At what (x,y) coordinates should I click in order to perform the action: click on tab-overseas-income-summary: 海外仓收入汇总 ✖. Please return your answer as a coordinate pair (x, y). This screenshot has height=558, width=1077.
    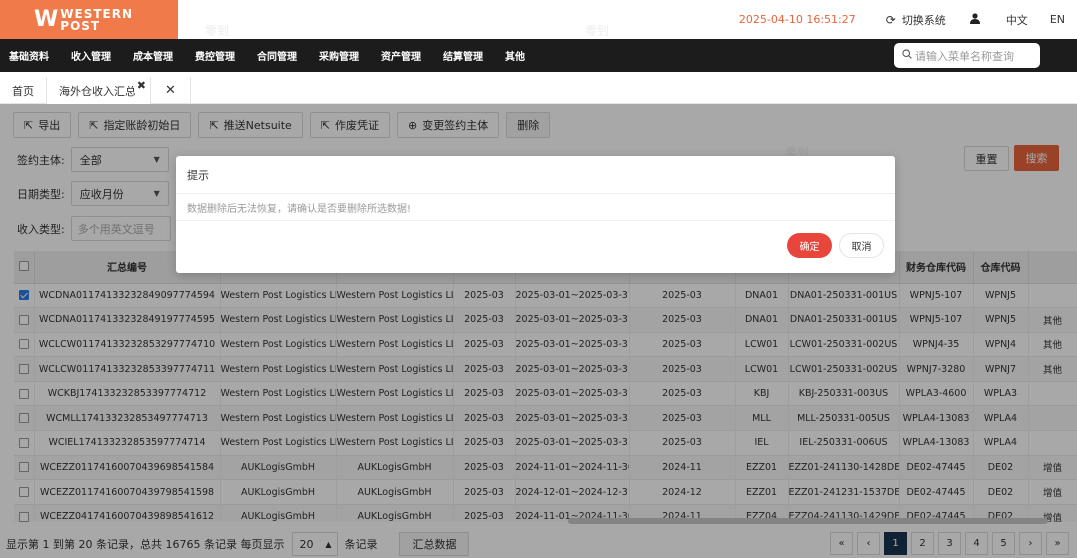
    Looking at the image, I should click on (99, 90).